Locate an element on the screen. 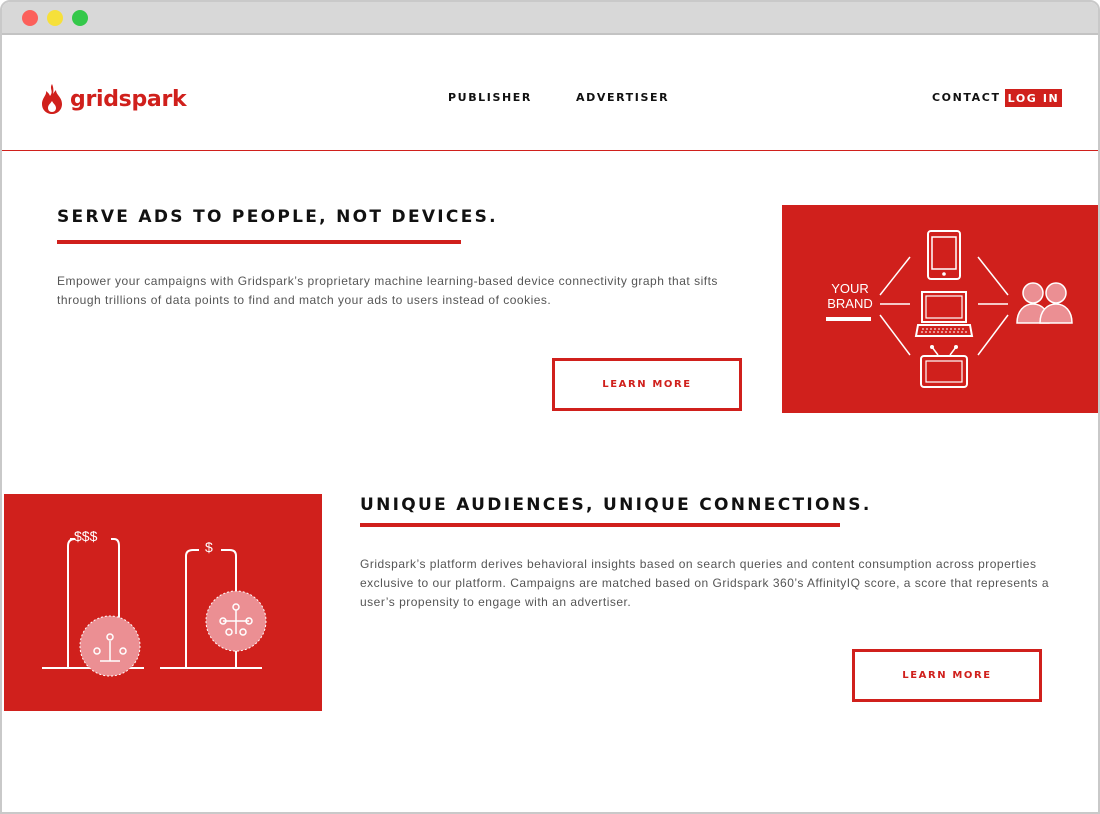  maximize-window-button is located at coordinates (80, 18).